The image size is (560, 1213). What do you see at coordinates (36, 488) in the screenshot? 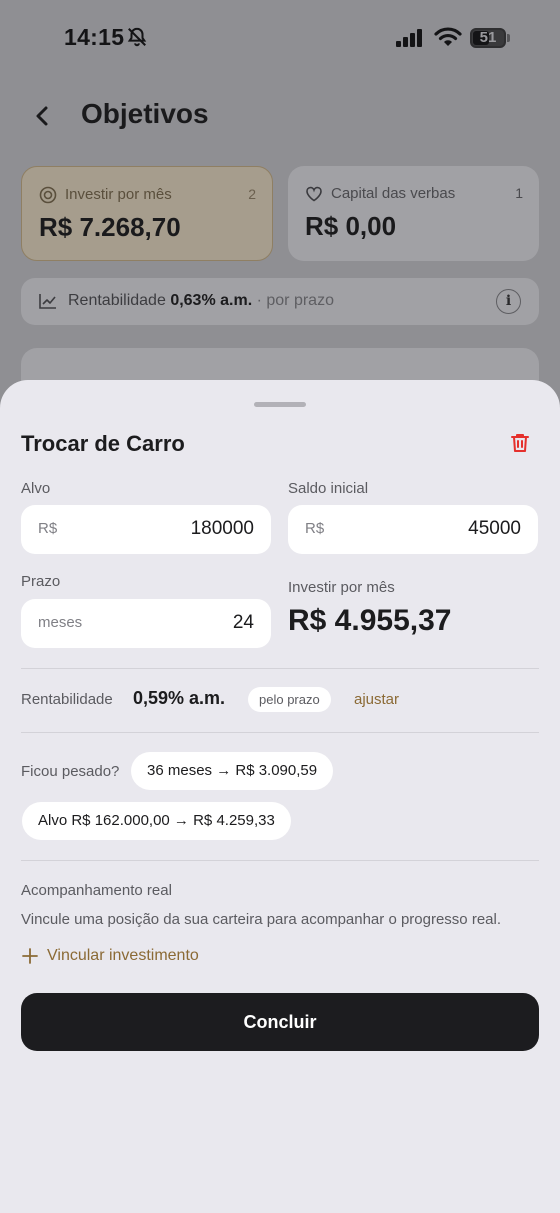
I see `target-label: Alvo` at bounding box center [36, 488].